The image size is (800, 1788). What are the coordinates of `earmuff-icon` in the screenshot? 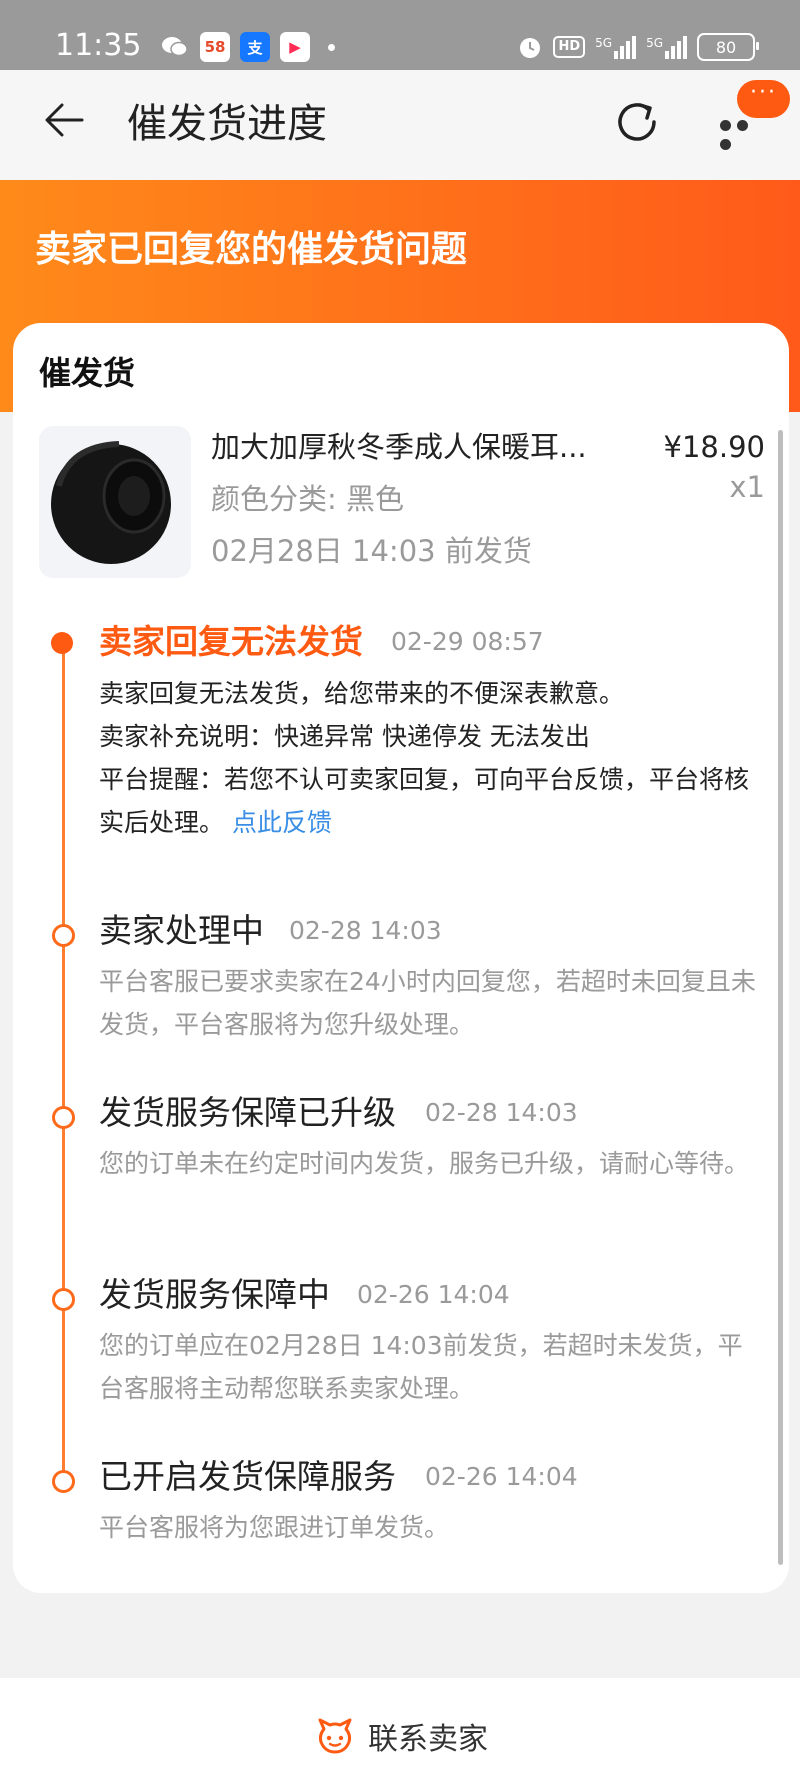 It's located at (111, 502).